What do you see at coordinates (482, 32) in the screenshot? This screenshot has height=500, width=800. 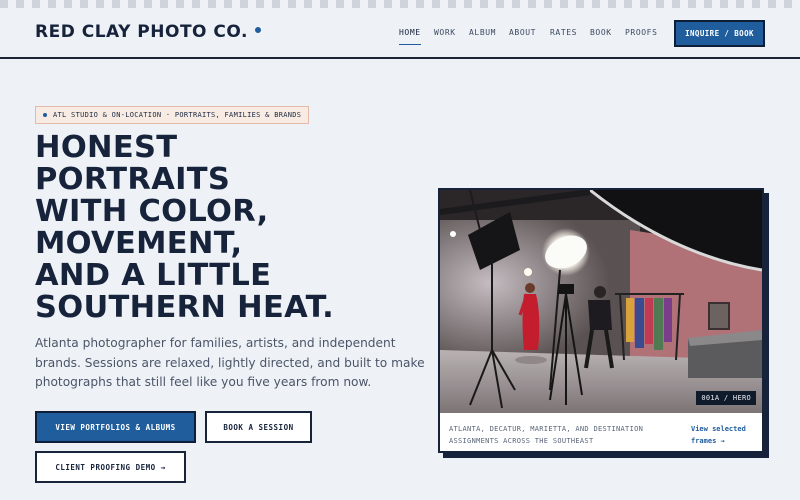 I see `nav-album: ALBUM` at bounding box center [482, 32].